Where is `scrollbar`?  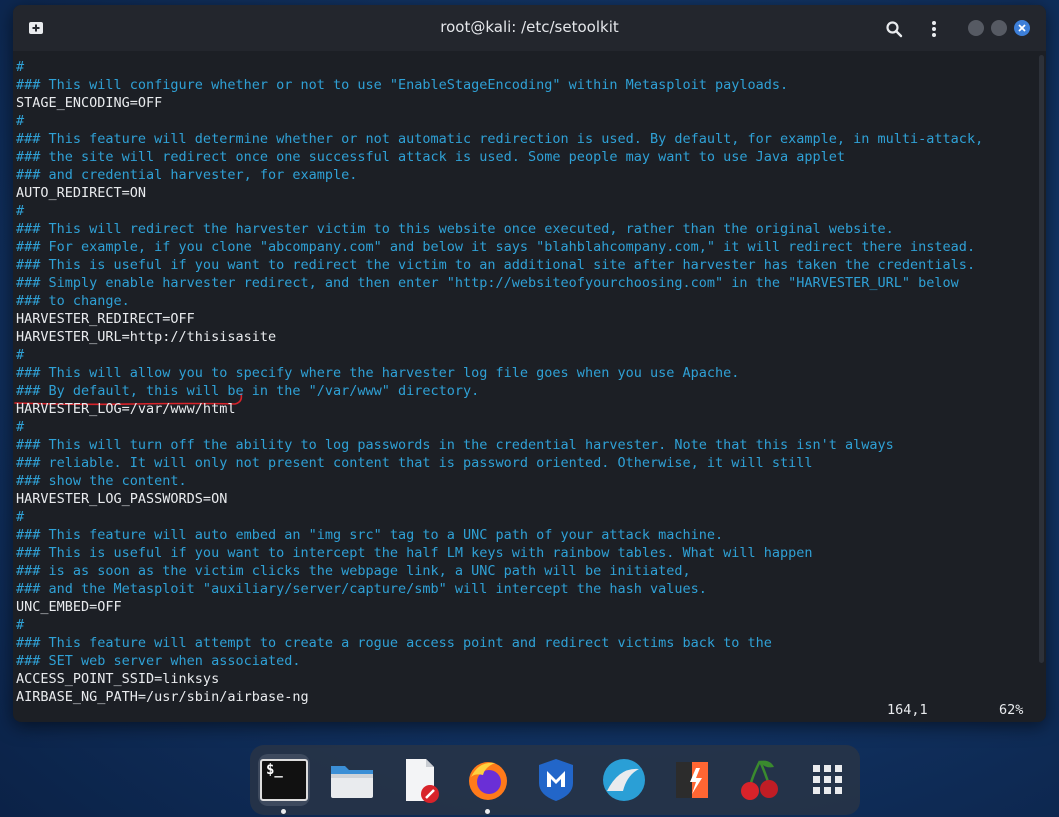
scrollbar is located at coordinates (1041, 359).